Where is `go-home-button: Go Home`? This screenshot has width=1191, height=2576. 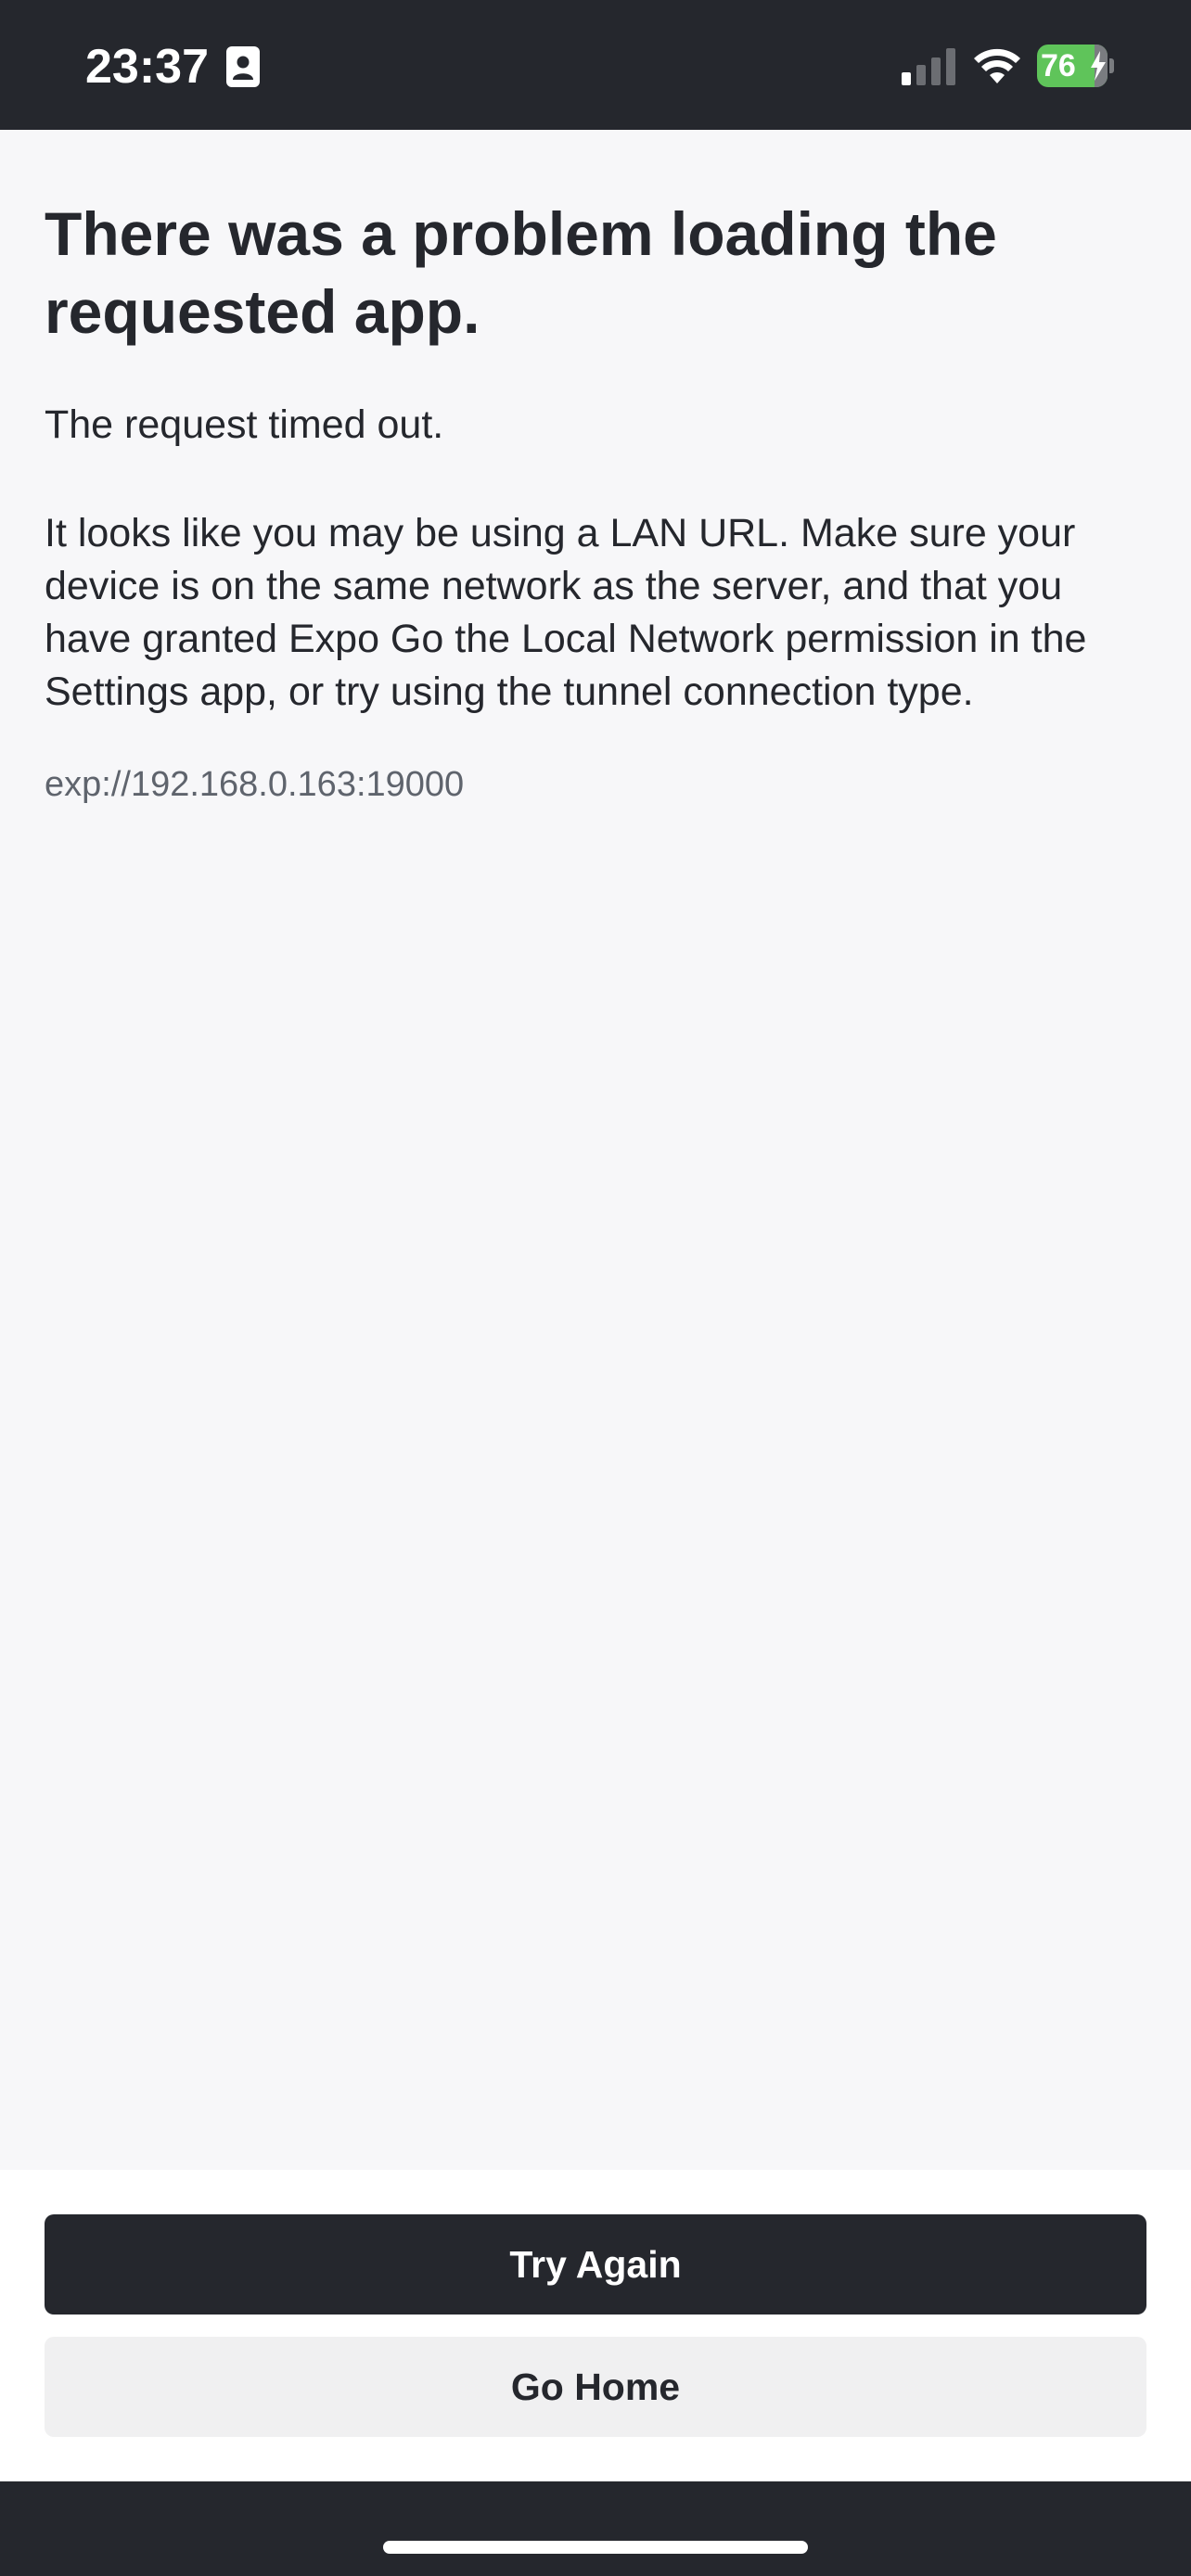 go-home-button: Go Home is located at coordinates (595, 2387).